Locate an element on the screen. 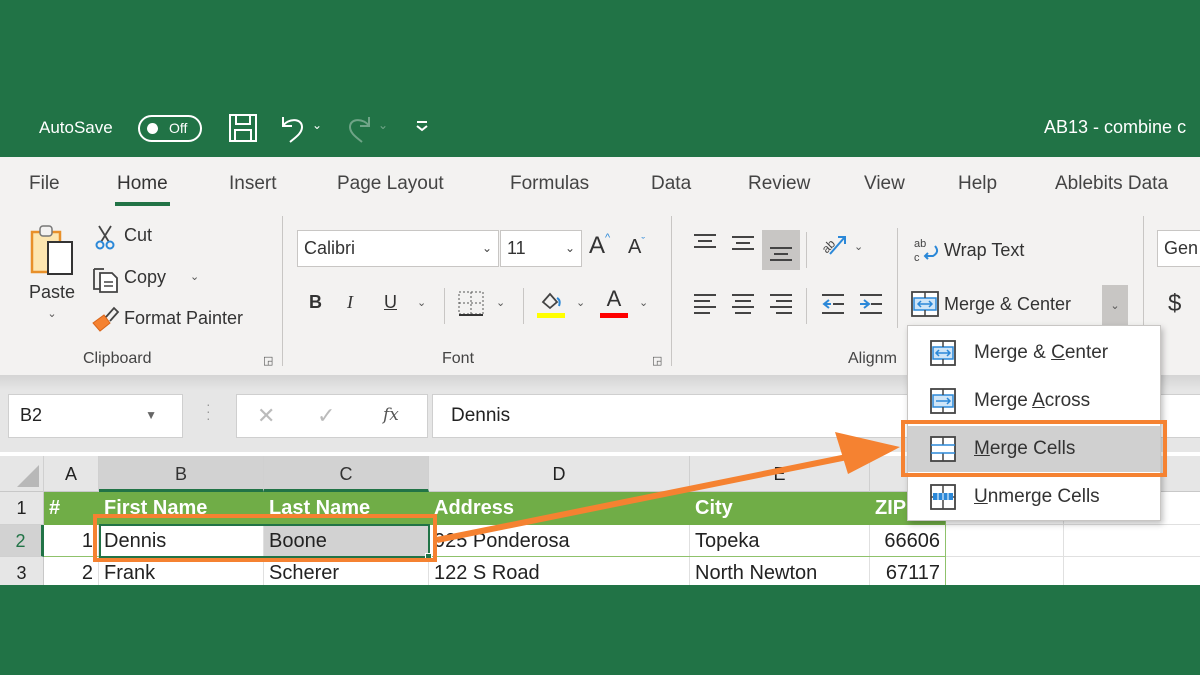 Image resolution: width=1200 pixels, height=675 pixels. font-color-button: A is located at coordinates (614, 303).